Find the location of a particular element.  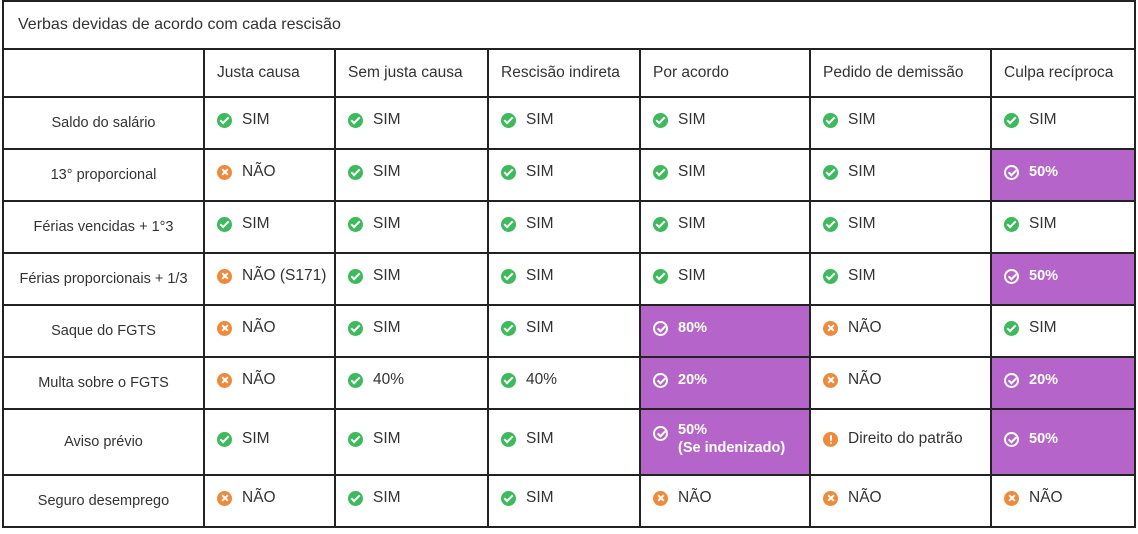

cell-value: 40% is located at coordinates (542, 379).